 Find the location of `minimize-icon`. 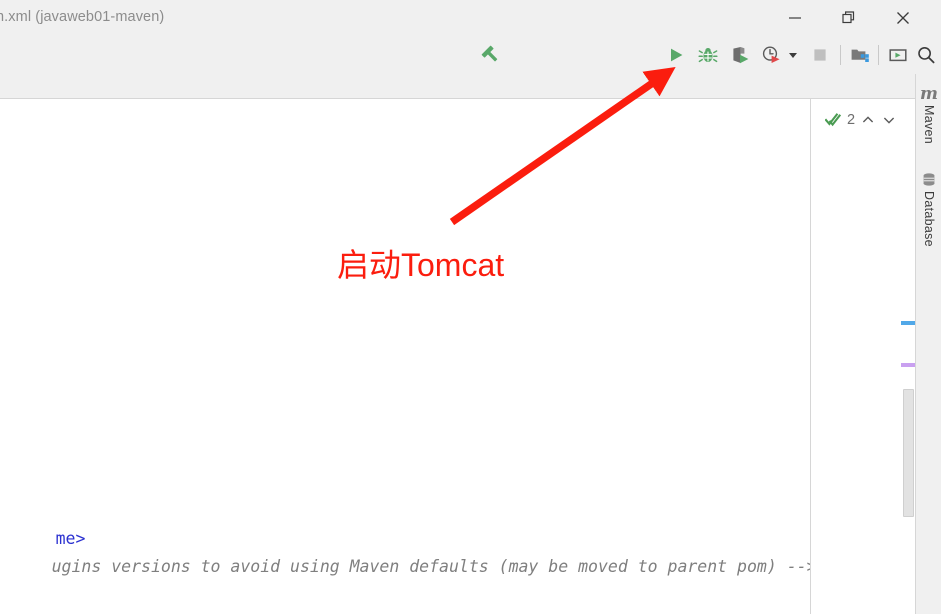

minimize-icon is located at coordinates (795, 18).